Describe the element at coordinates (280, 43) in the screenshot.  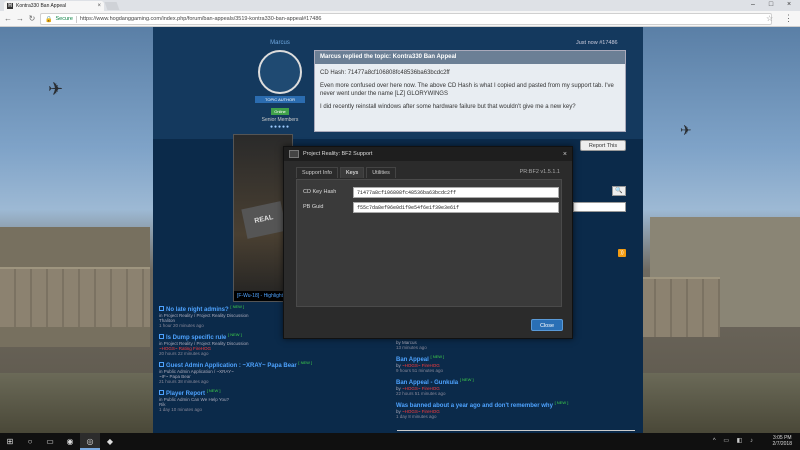
I see `author-name: Marcus` at that location.